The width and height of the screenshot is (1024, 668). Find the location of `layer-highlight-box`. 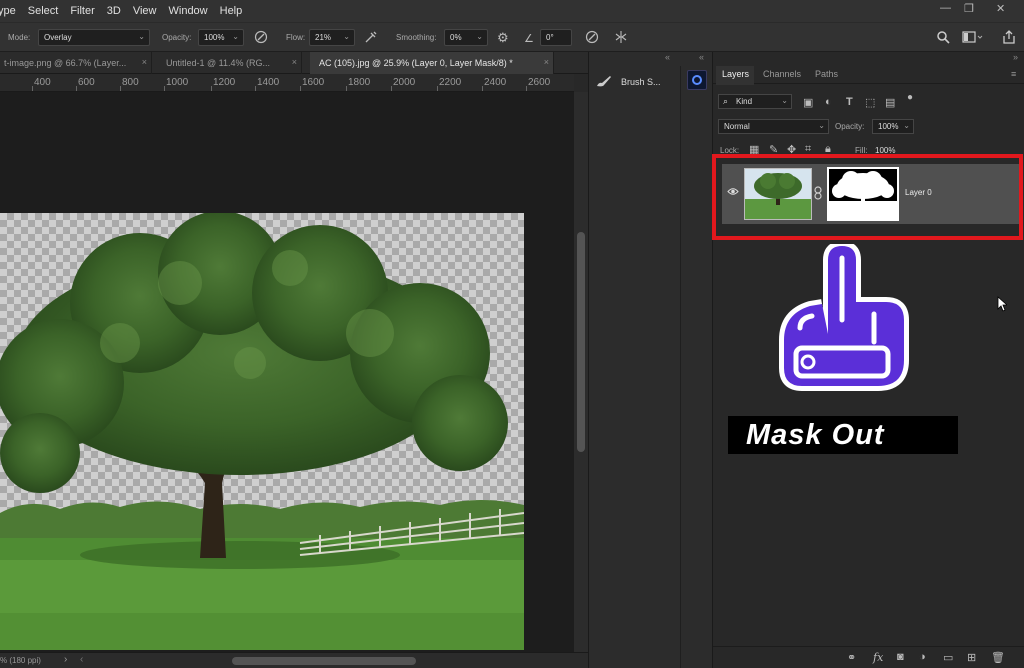

layer-highlight-box is located at coordinates (867, 197).